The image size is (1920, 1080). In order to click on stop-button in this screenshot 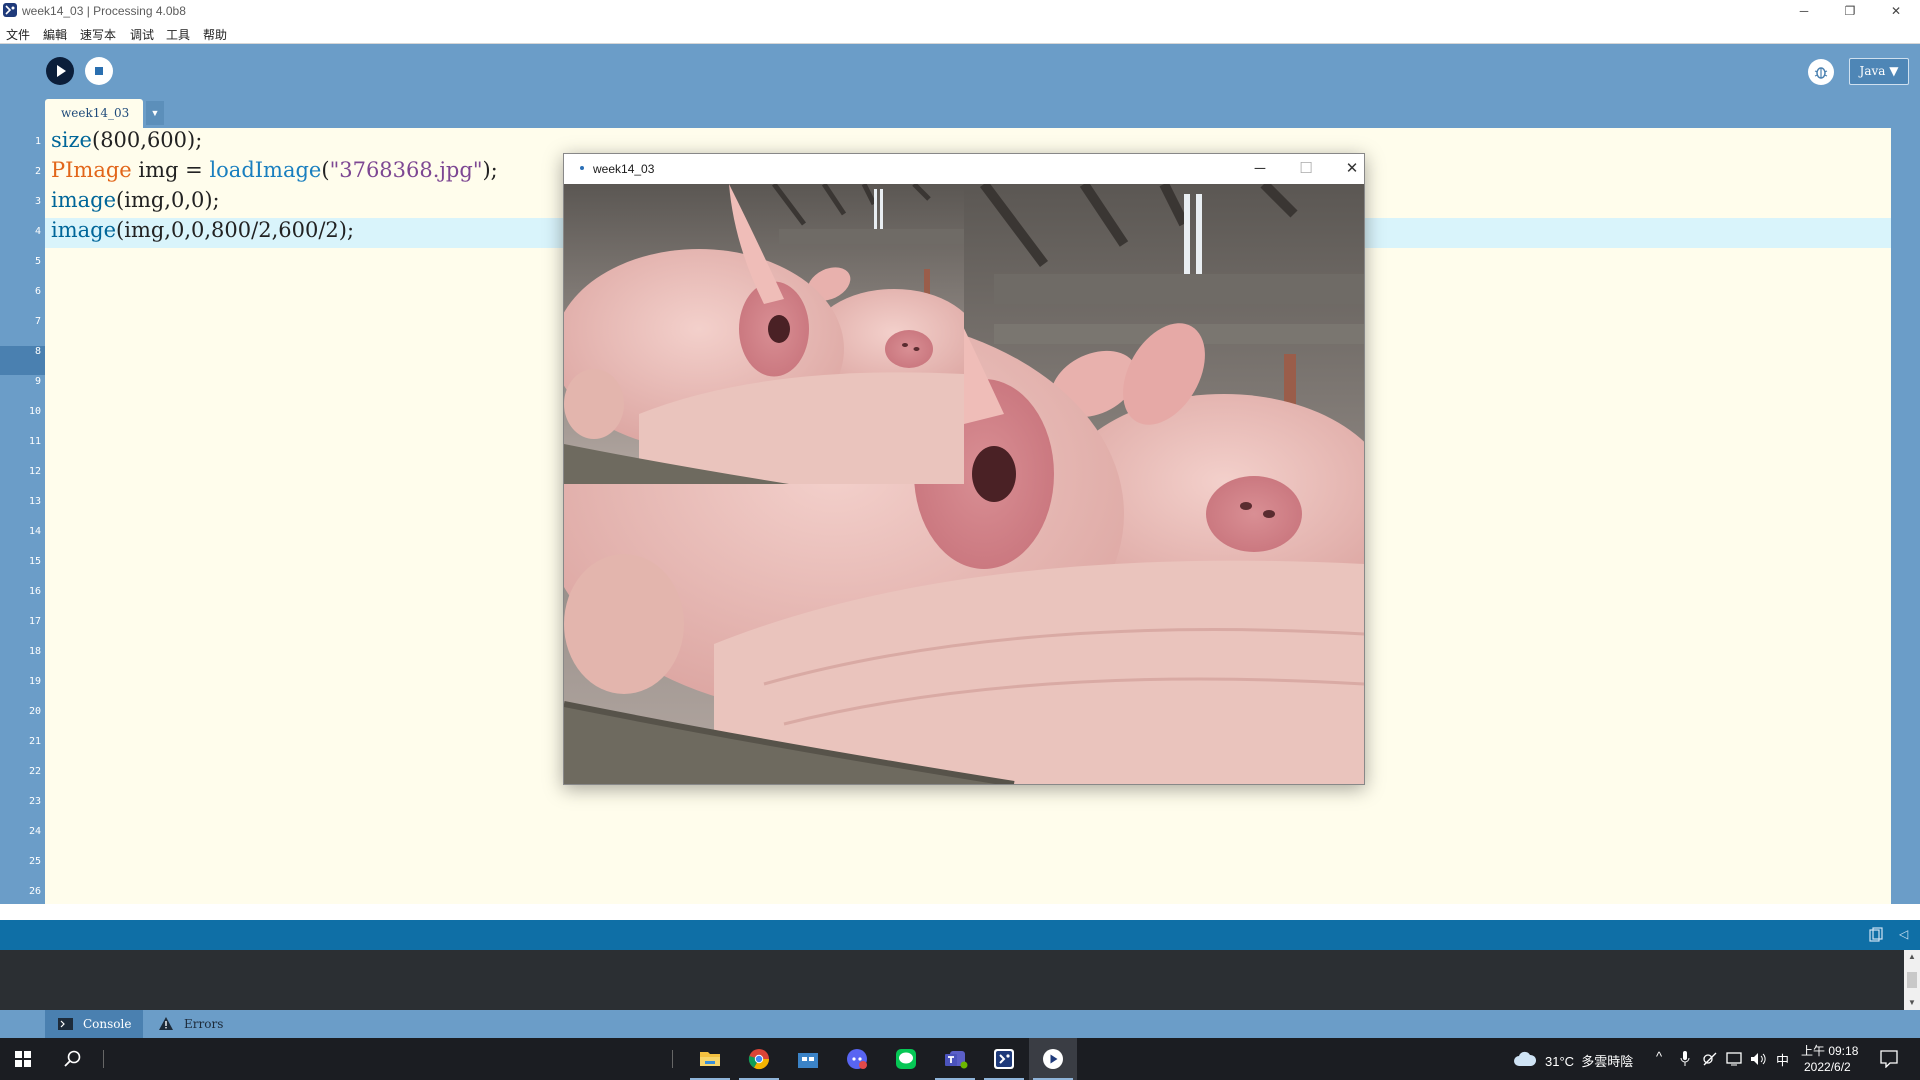, I will do `click(99, 71)`.